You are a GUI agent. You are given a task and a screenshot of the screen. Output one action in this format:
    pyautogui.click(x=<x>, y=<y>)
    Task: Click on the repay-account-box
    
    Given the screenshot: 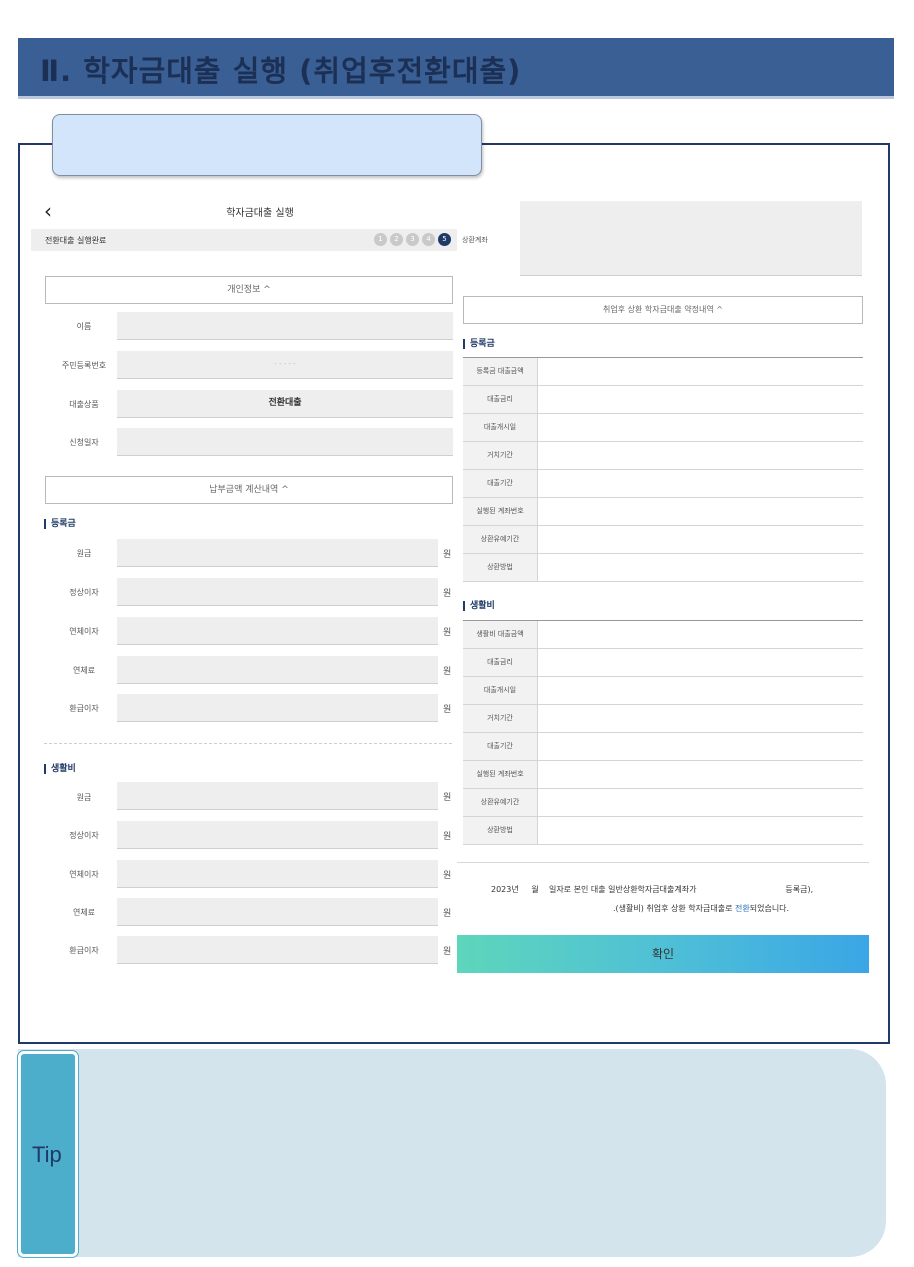 What is the action you would take?
    pyautogui.click(x=691, y=238)
    